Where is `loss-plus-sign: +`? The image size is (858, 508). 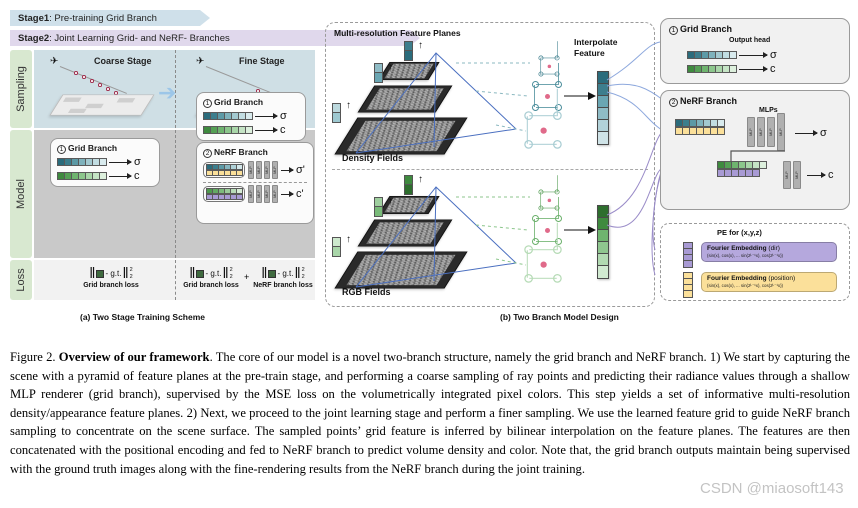 loss-plus-sign: + is located at coordinates (247, 277).